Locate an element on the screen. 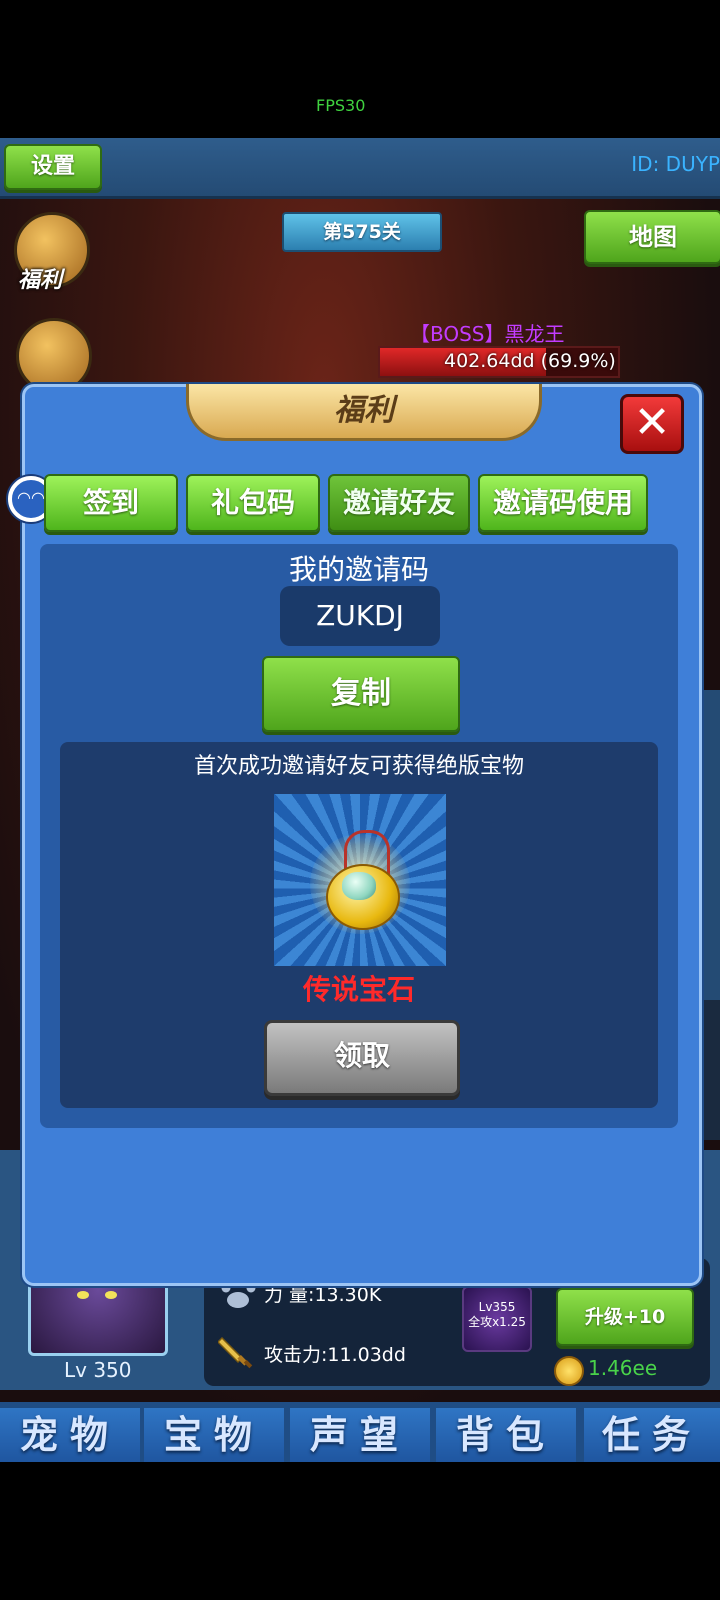  copy-button: 复制 is located at coordinates (361, 694).